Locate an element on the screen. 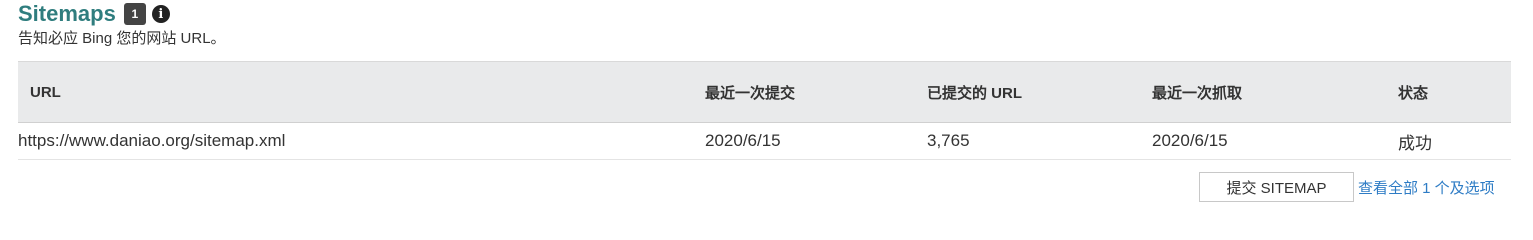 The width and height of the screenshot is (1533, 240). section-subtitle: 告知必应 Bing 您的网站 URL。 is located at coordinates (122, 38).